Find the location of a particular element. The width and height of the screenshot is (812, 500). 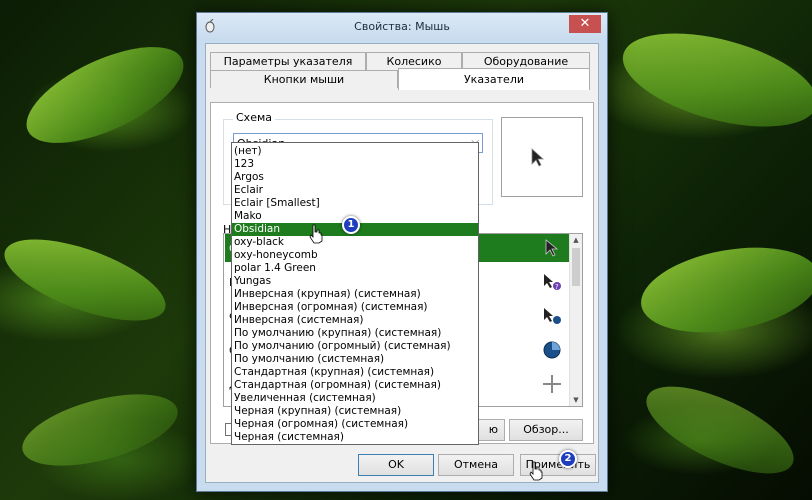

dropdown-option: Eclair [Smallest] is located at coordinates (355, 203).